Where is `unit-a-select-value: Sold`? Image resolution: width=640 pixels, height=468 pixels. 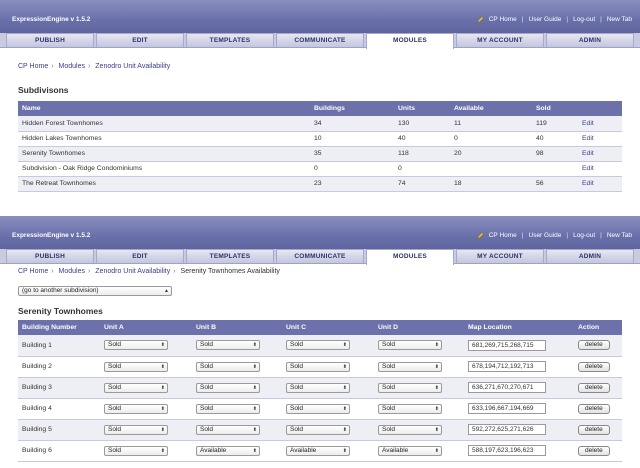
unit-a-select-value: Sold is located at coordinates (115, 366).